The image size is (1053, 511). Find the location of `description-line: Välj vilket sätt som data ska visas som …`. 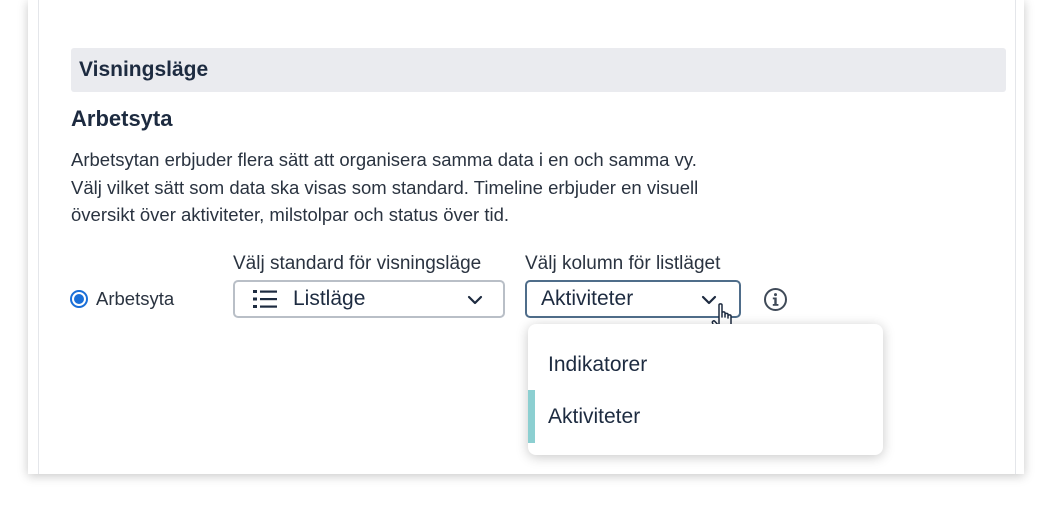

description-line: Välj vilket sätt som data ska visas som … is located at coordinates (385, 187).